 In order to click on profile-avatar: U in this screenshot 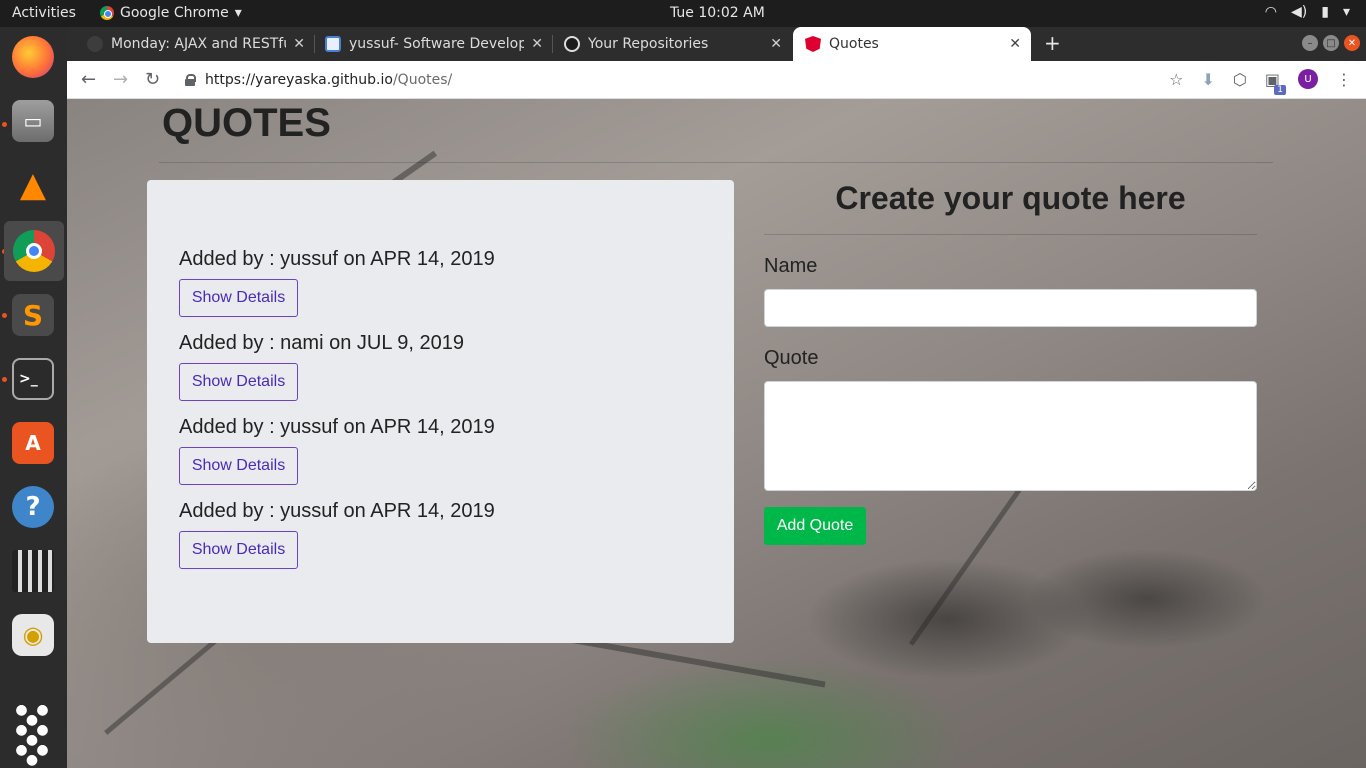, I will do `click(1308, 79)`.